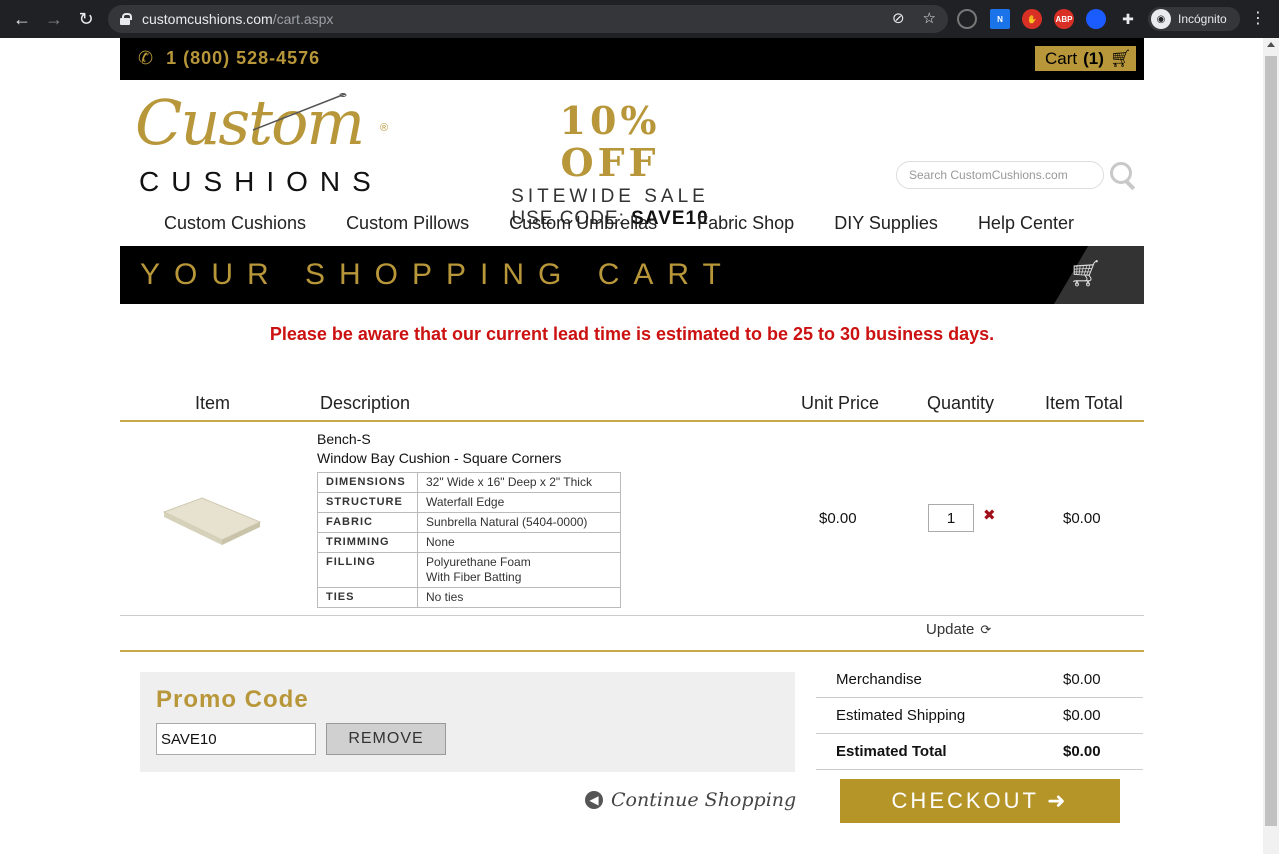 The image size is (1279, 854). I want to click on section-divider, so click(632, 651).